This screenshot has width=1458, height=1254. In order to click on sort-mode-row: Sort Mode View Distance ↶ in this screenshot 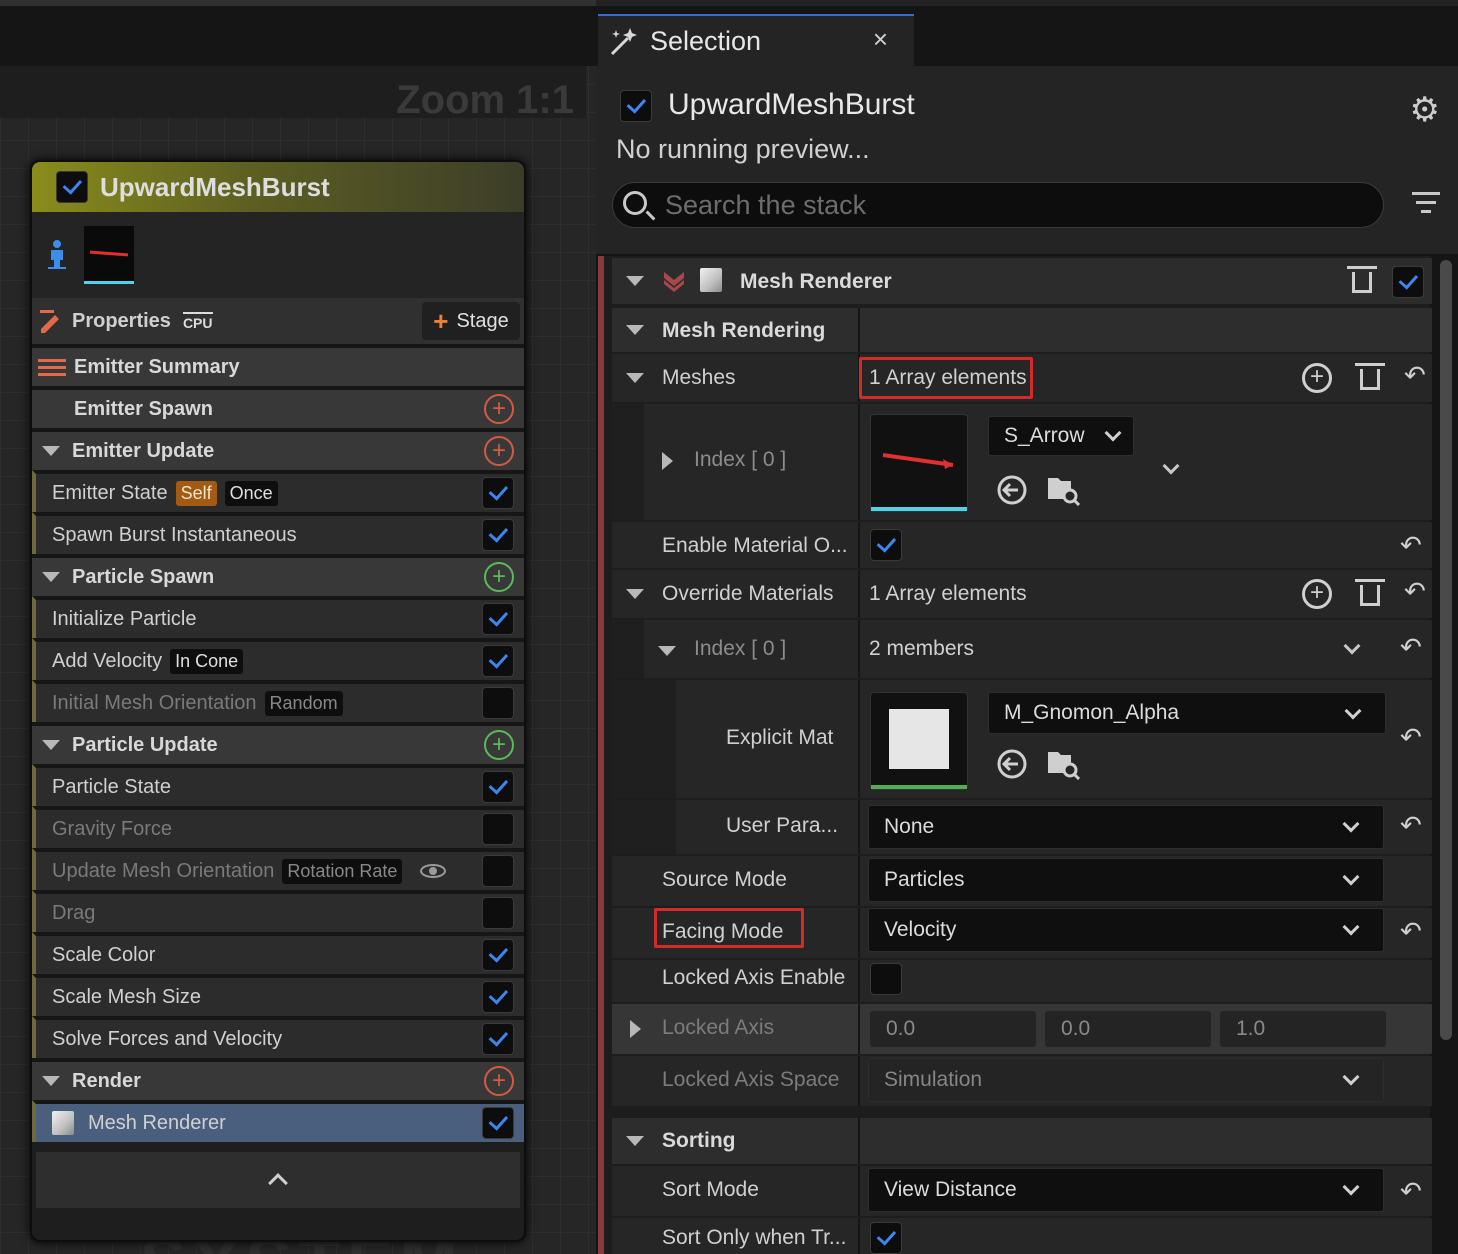, I will do `click(1022, 1191)`.